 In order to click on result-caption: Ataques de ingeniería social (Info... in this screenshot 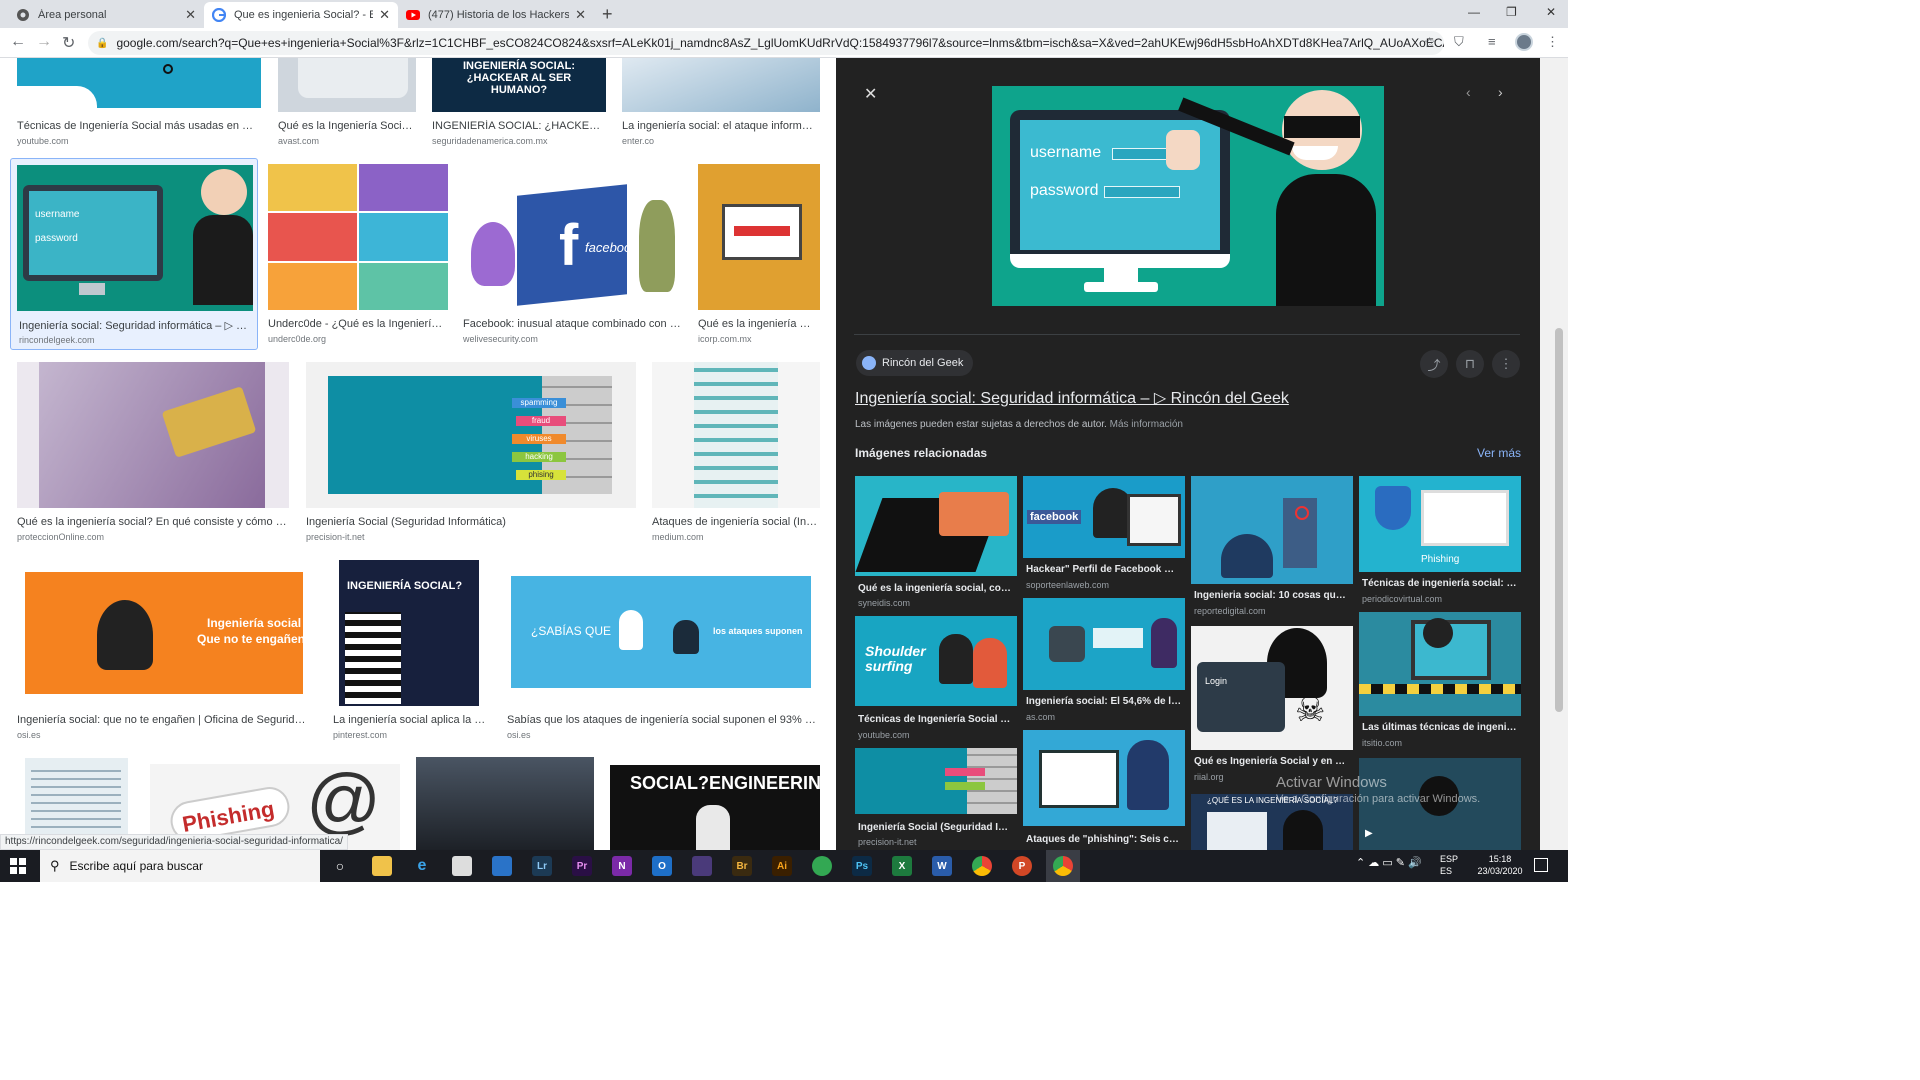, I will do `click(735, 522)`.